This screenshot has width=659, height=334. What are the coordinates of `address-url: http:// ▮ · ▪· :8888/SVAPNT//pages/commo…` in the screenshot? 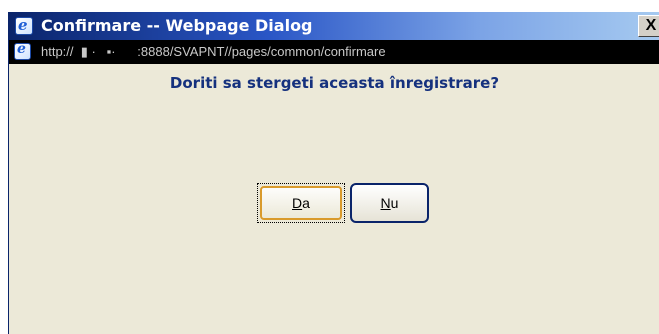 It's located at (213, 51).